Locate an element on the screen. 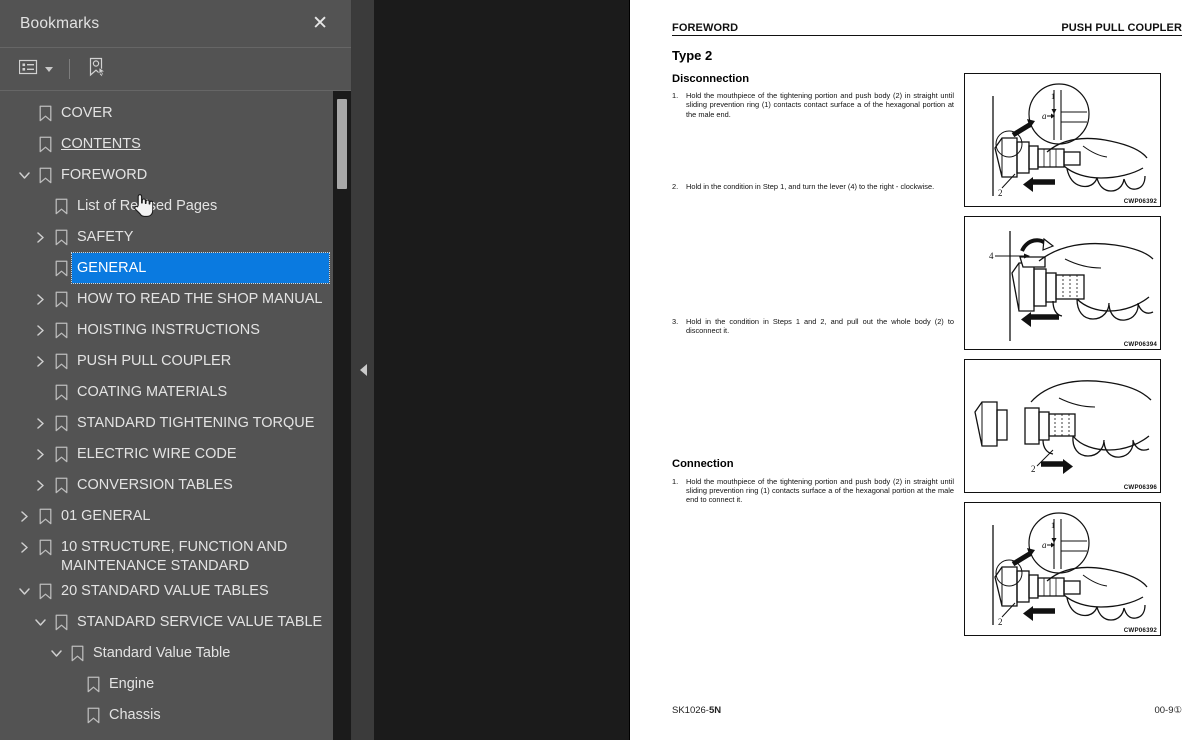 The height and width of the screenshot is (740, 1200). bookmark-item-label: PUSH PULL COUPLER is located at coordinates (154, 361).